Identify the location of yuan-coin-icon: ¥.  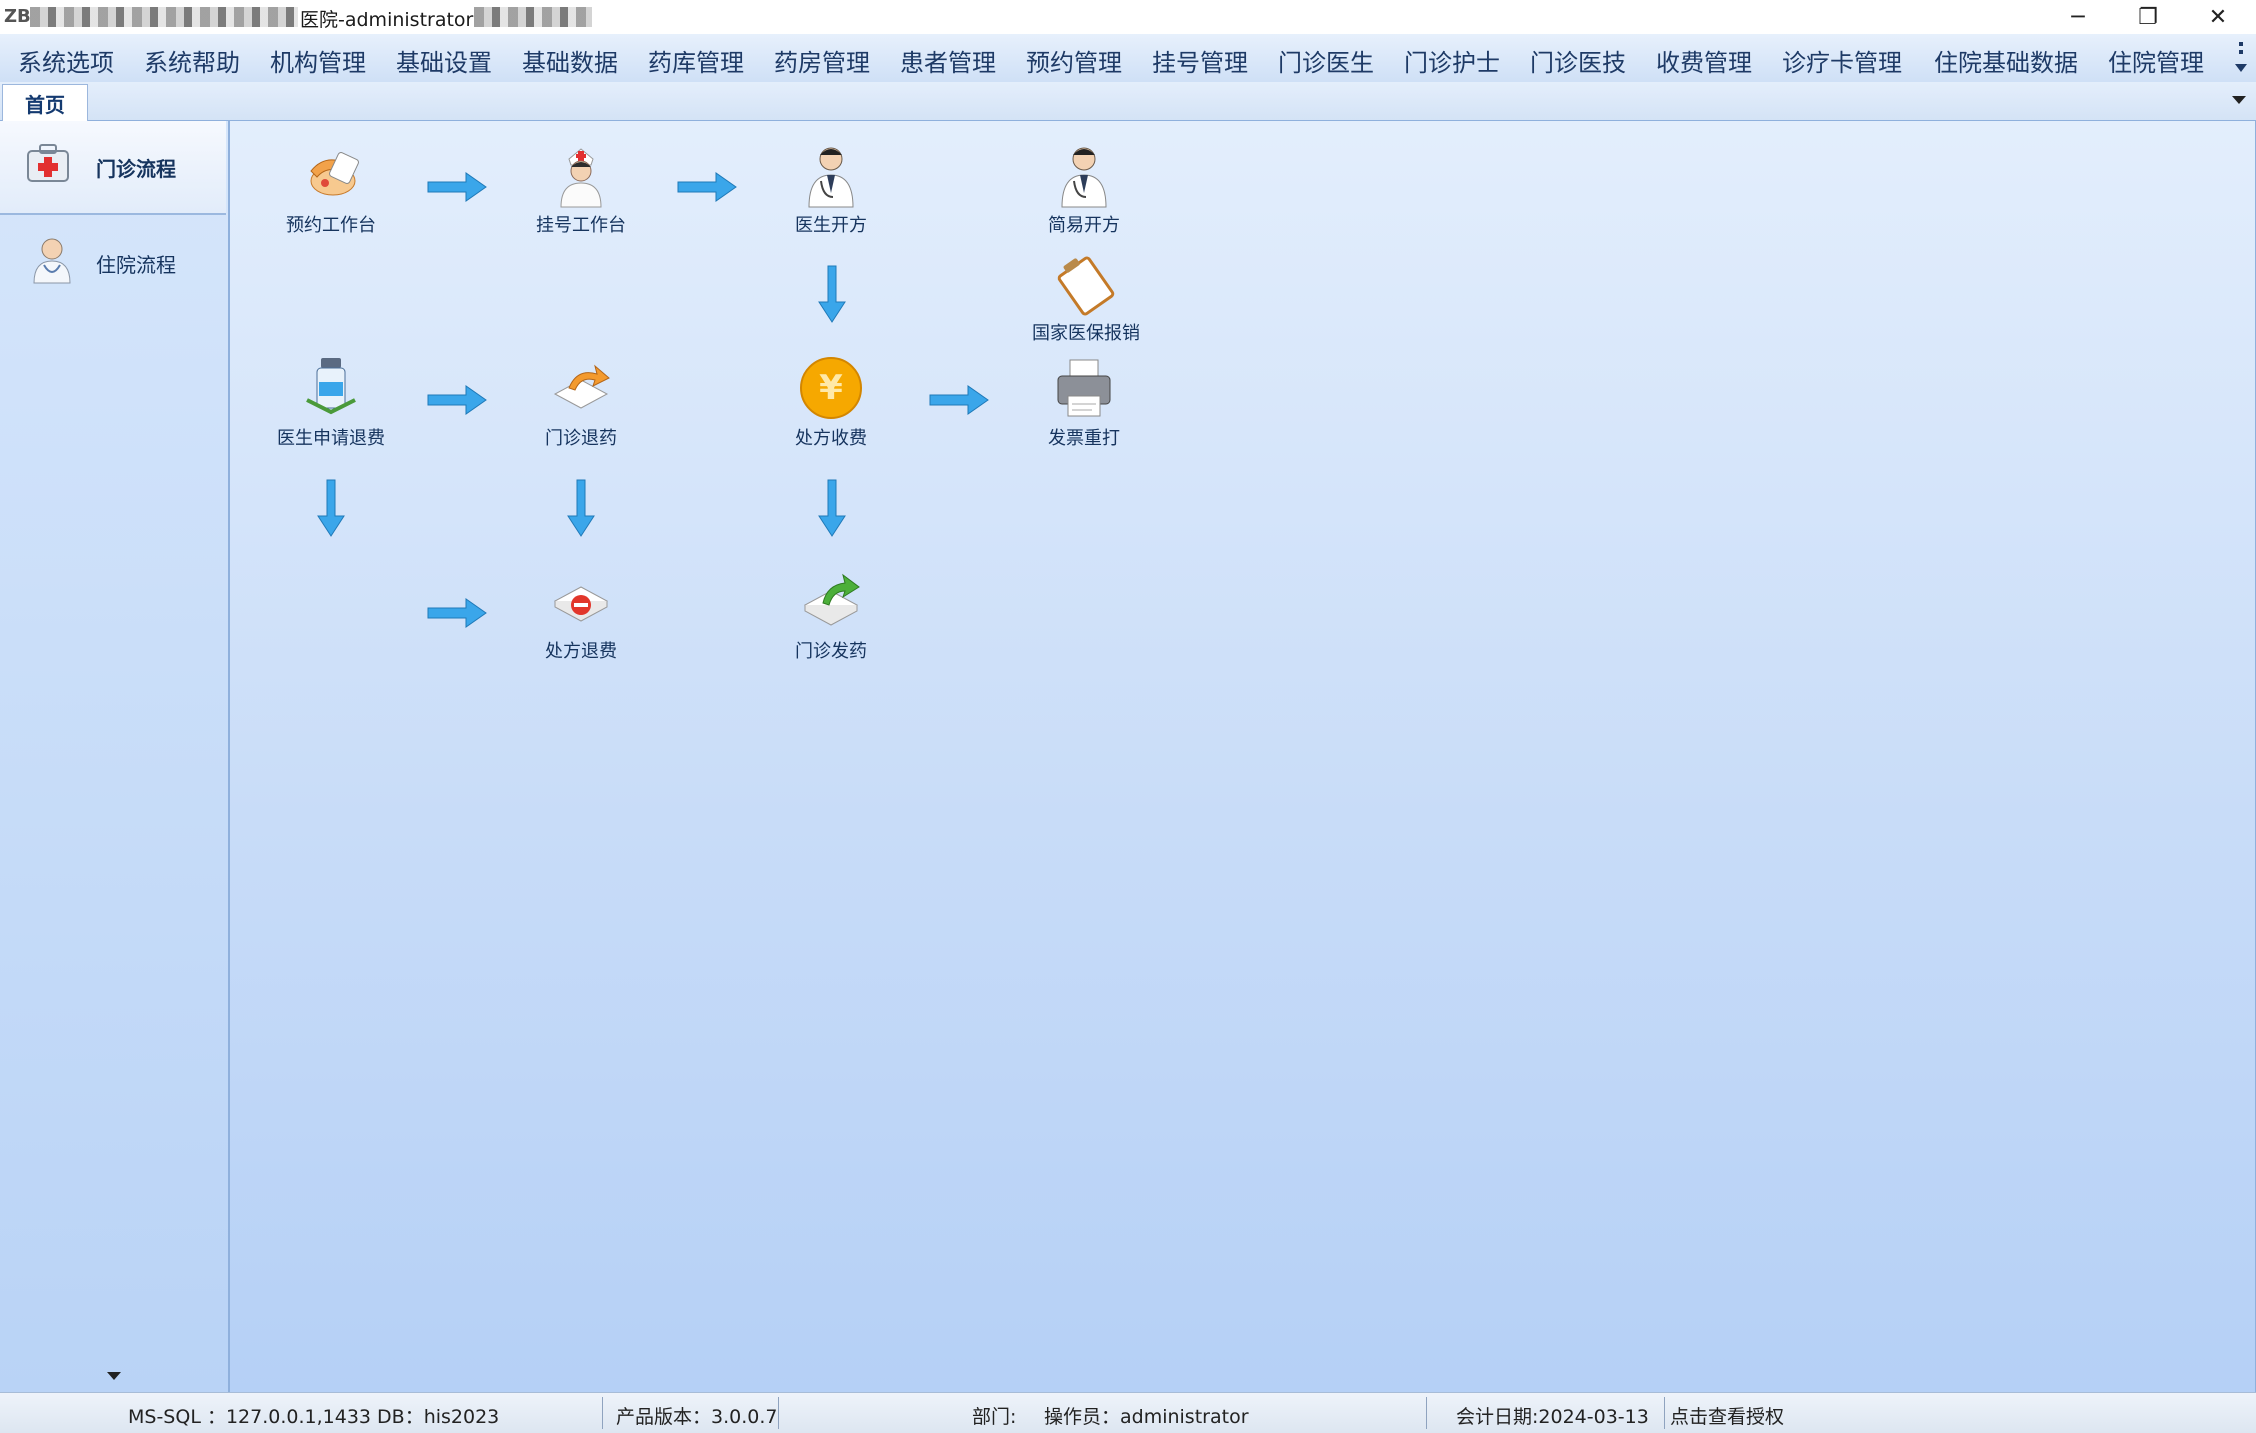
(831, 388).